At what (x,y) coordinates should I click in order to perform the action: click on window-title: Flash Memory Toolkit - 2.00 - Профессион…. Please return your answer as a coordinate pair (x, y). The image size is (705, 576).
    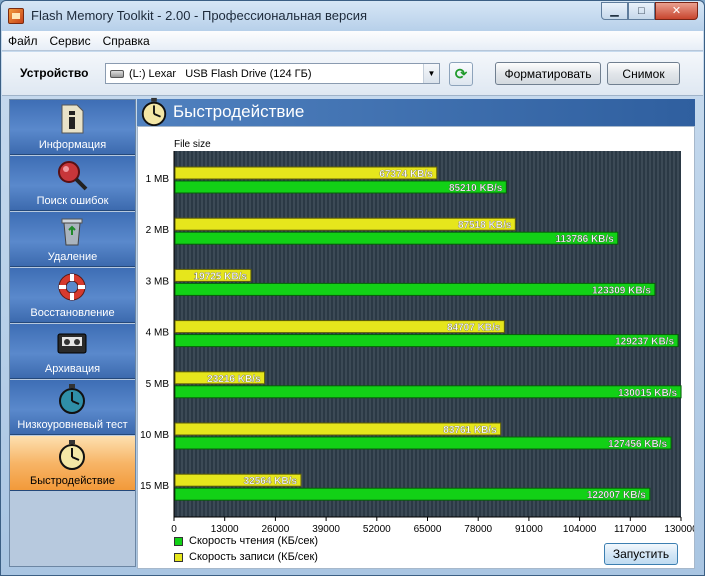
    Looking at the image, I should click on (199, 15).